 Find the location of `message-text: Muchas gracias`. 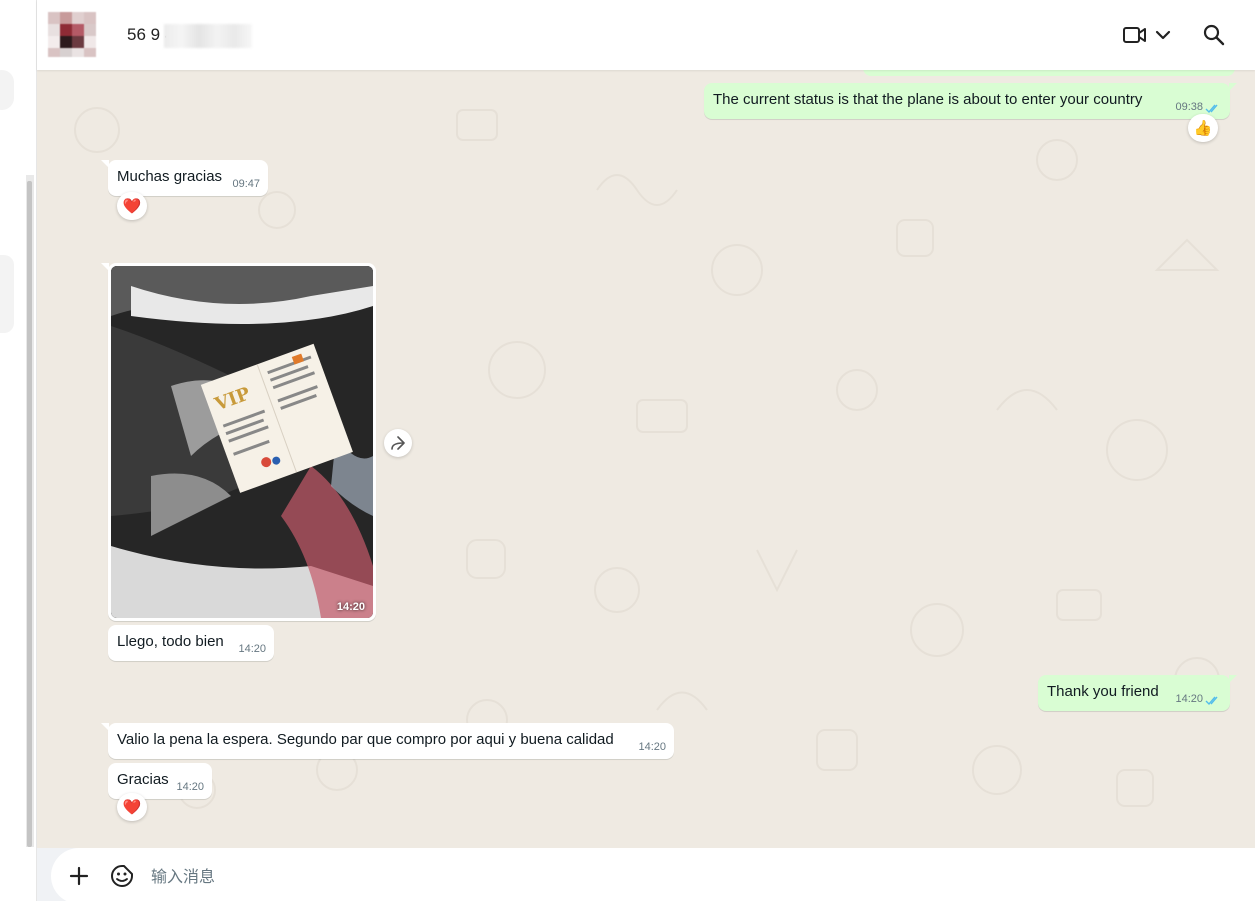

message-text: Muchas gracias is located at coordinates (170, 176).